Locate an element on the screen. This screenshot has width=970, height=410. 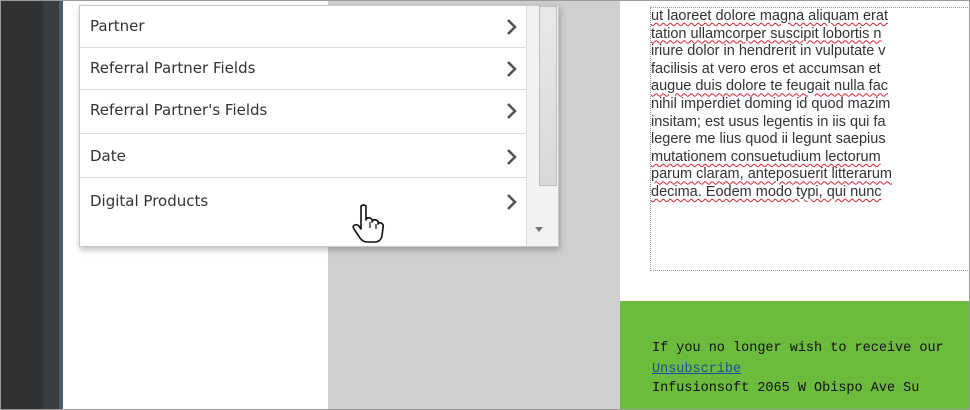
email-text: iriure dolor in hendrerit in vulputate v is located at coordinates (768, 51).